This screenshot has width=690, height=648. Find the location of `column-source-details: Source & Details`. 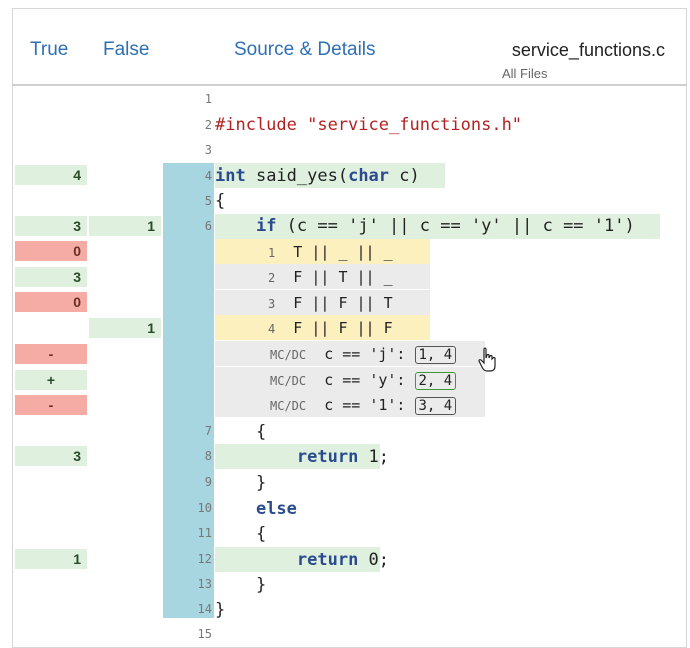

column-source-details: Source & Details is located at coordinates (305, 50).